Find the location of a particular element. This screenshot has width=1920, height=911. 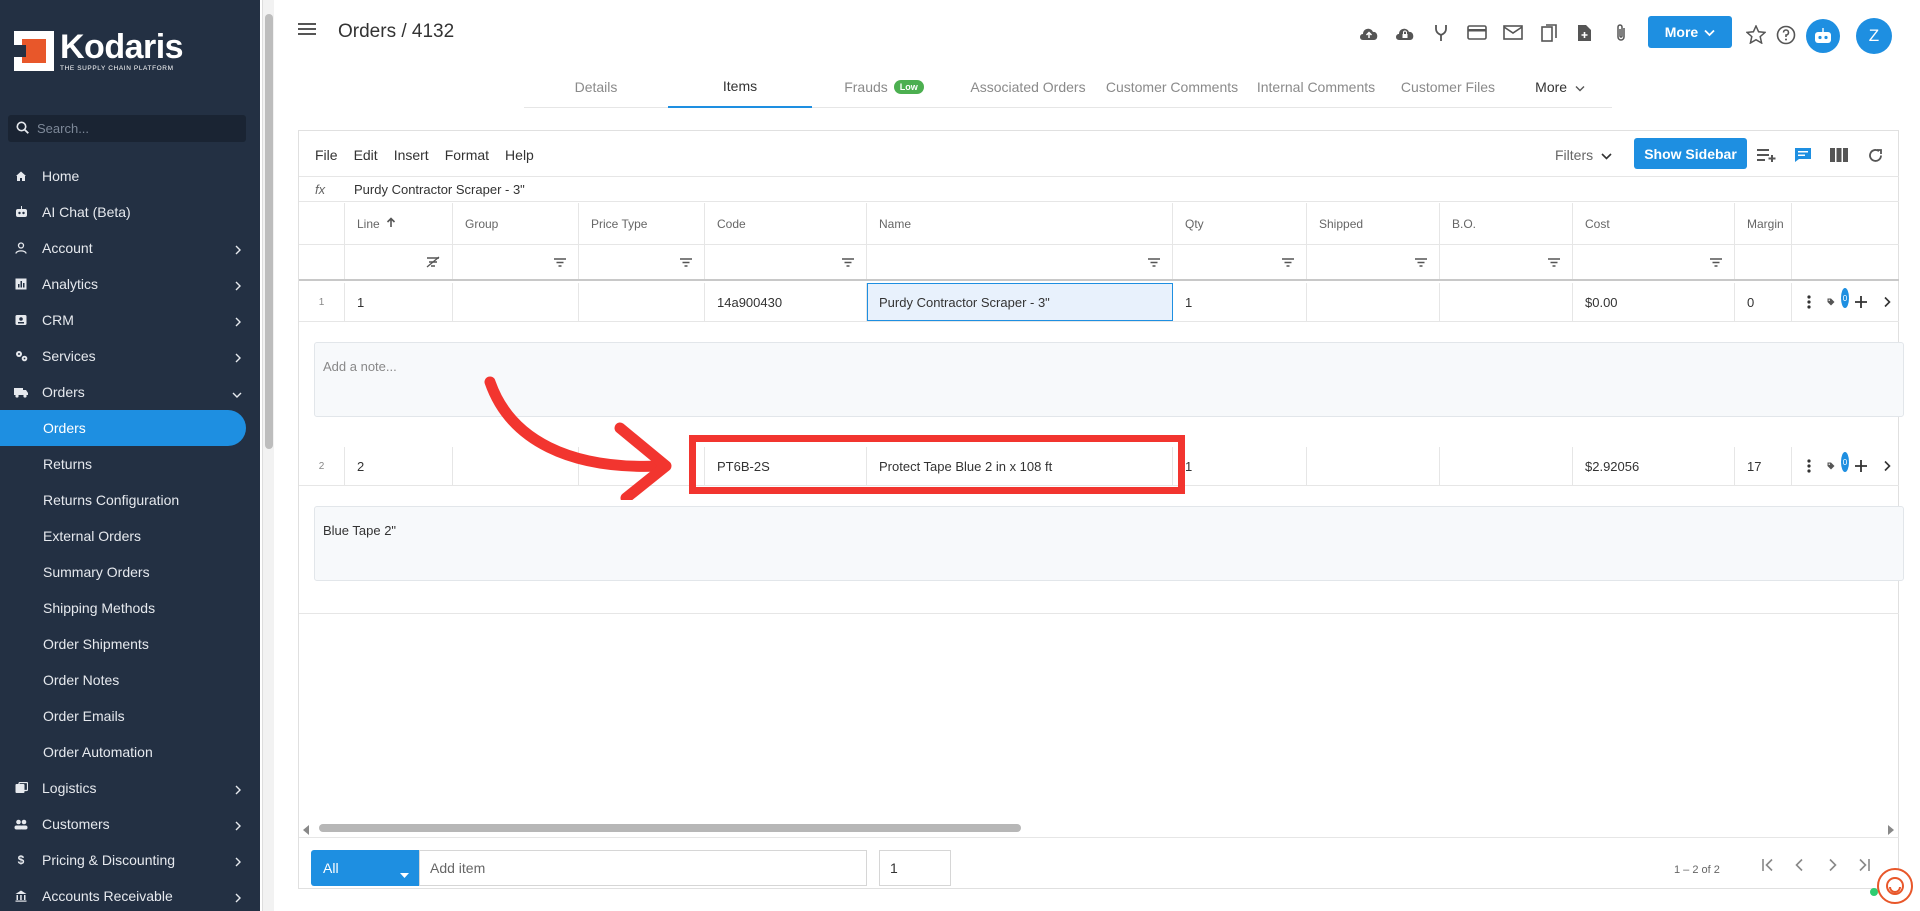

hamburger-menu-icon is located at coordinates (307, 30).